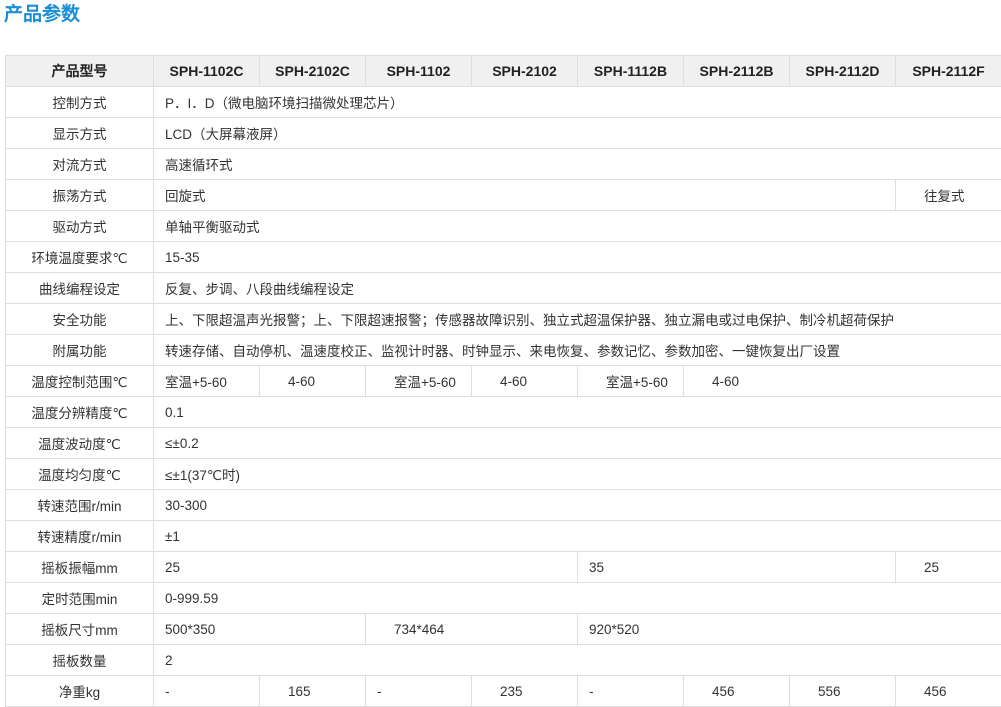 This screenshot has width=1001, height=707. Describe the element at coordinates (79, 102) in the screenshot. I see `row-label: 控制方式` at that location.